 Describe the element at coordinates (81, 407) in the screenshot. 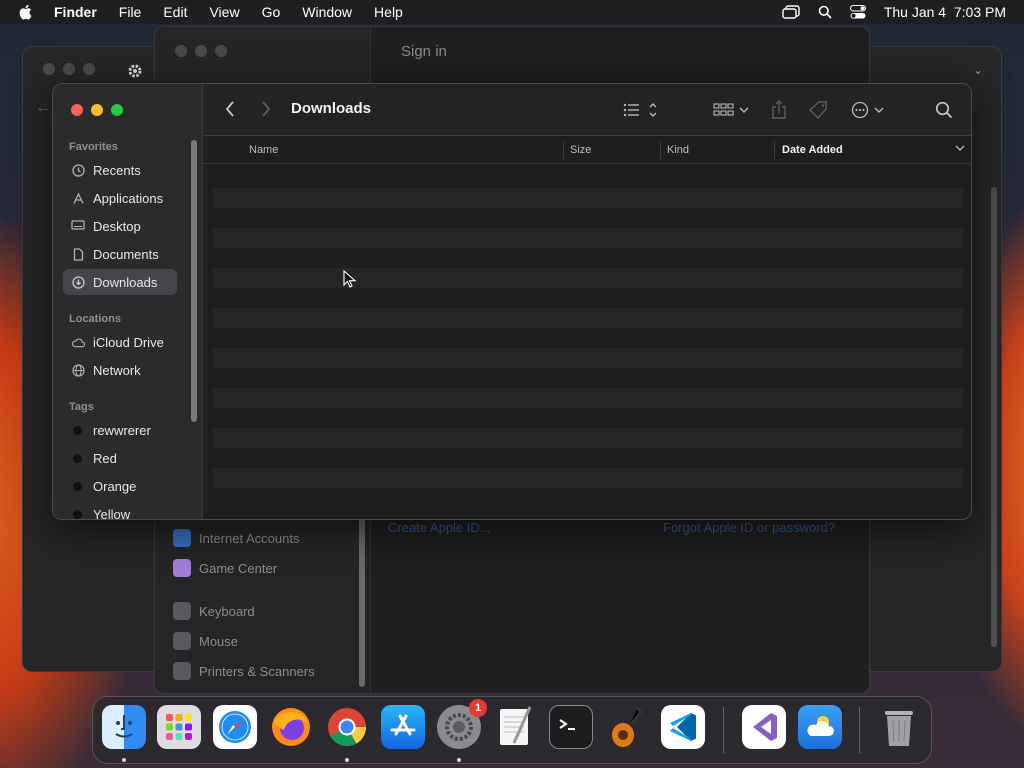

I see `tags-header: Tags` at that location.